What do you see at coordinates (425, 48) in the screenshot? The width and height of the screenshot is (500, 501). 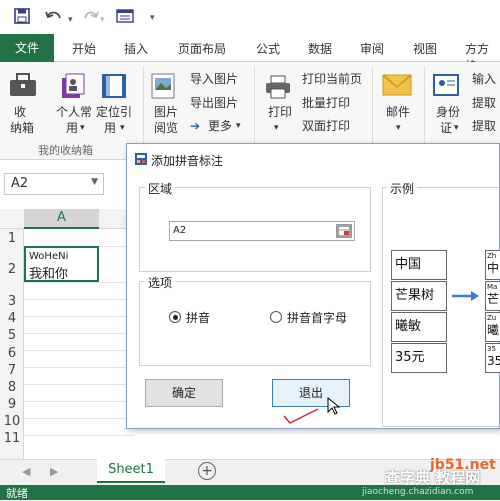 I see `tab-view: 视图` at bounding box center [425, 48].